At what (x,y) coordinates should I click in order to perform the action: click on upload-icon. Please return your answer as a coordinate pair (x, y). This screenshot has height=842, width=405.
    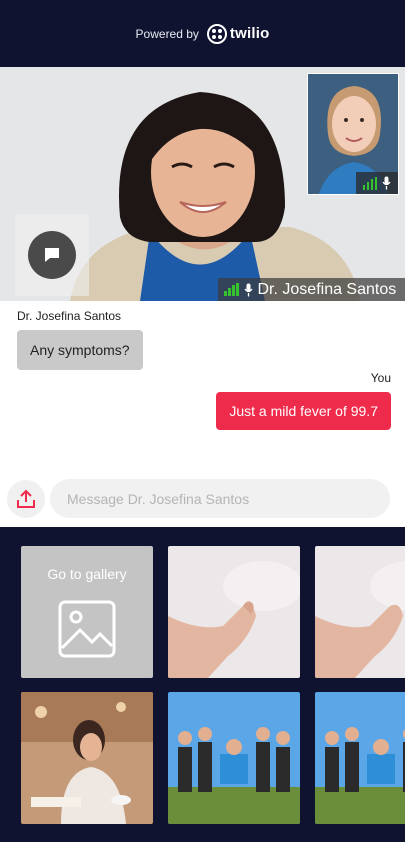
    Looking at the image, I should click on (26, 498).